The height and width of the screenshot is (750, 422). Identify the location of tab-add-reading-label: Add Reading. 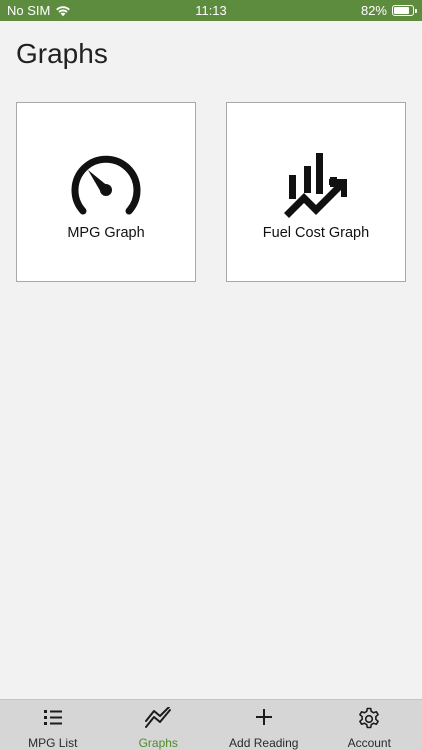
(264, 743).